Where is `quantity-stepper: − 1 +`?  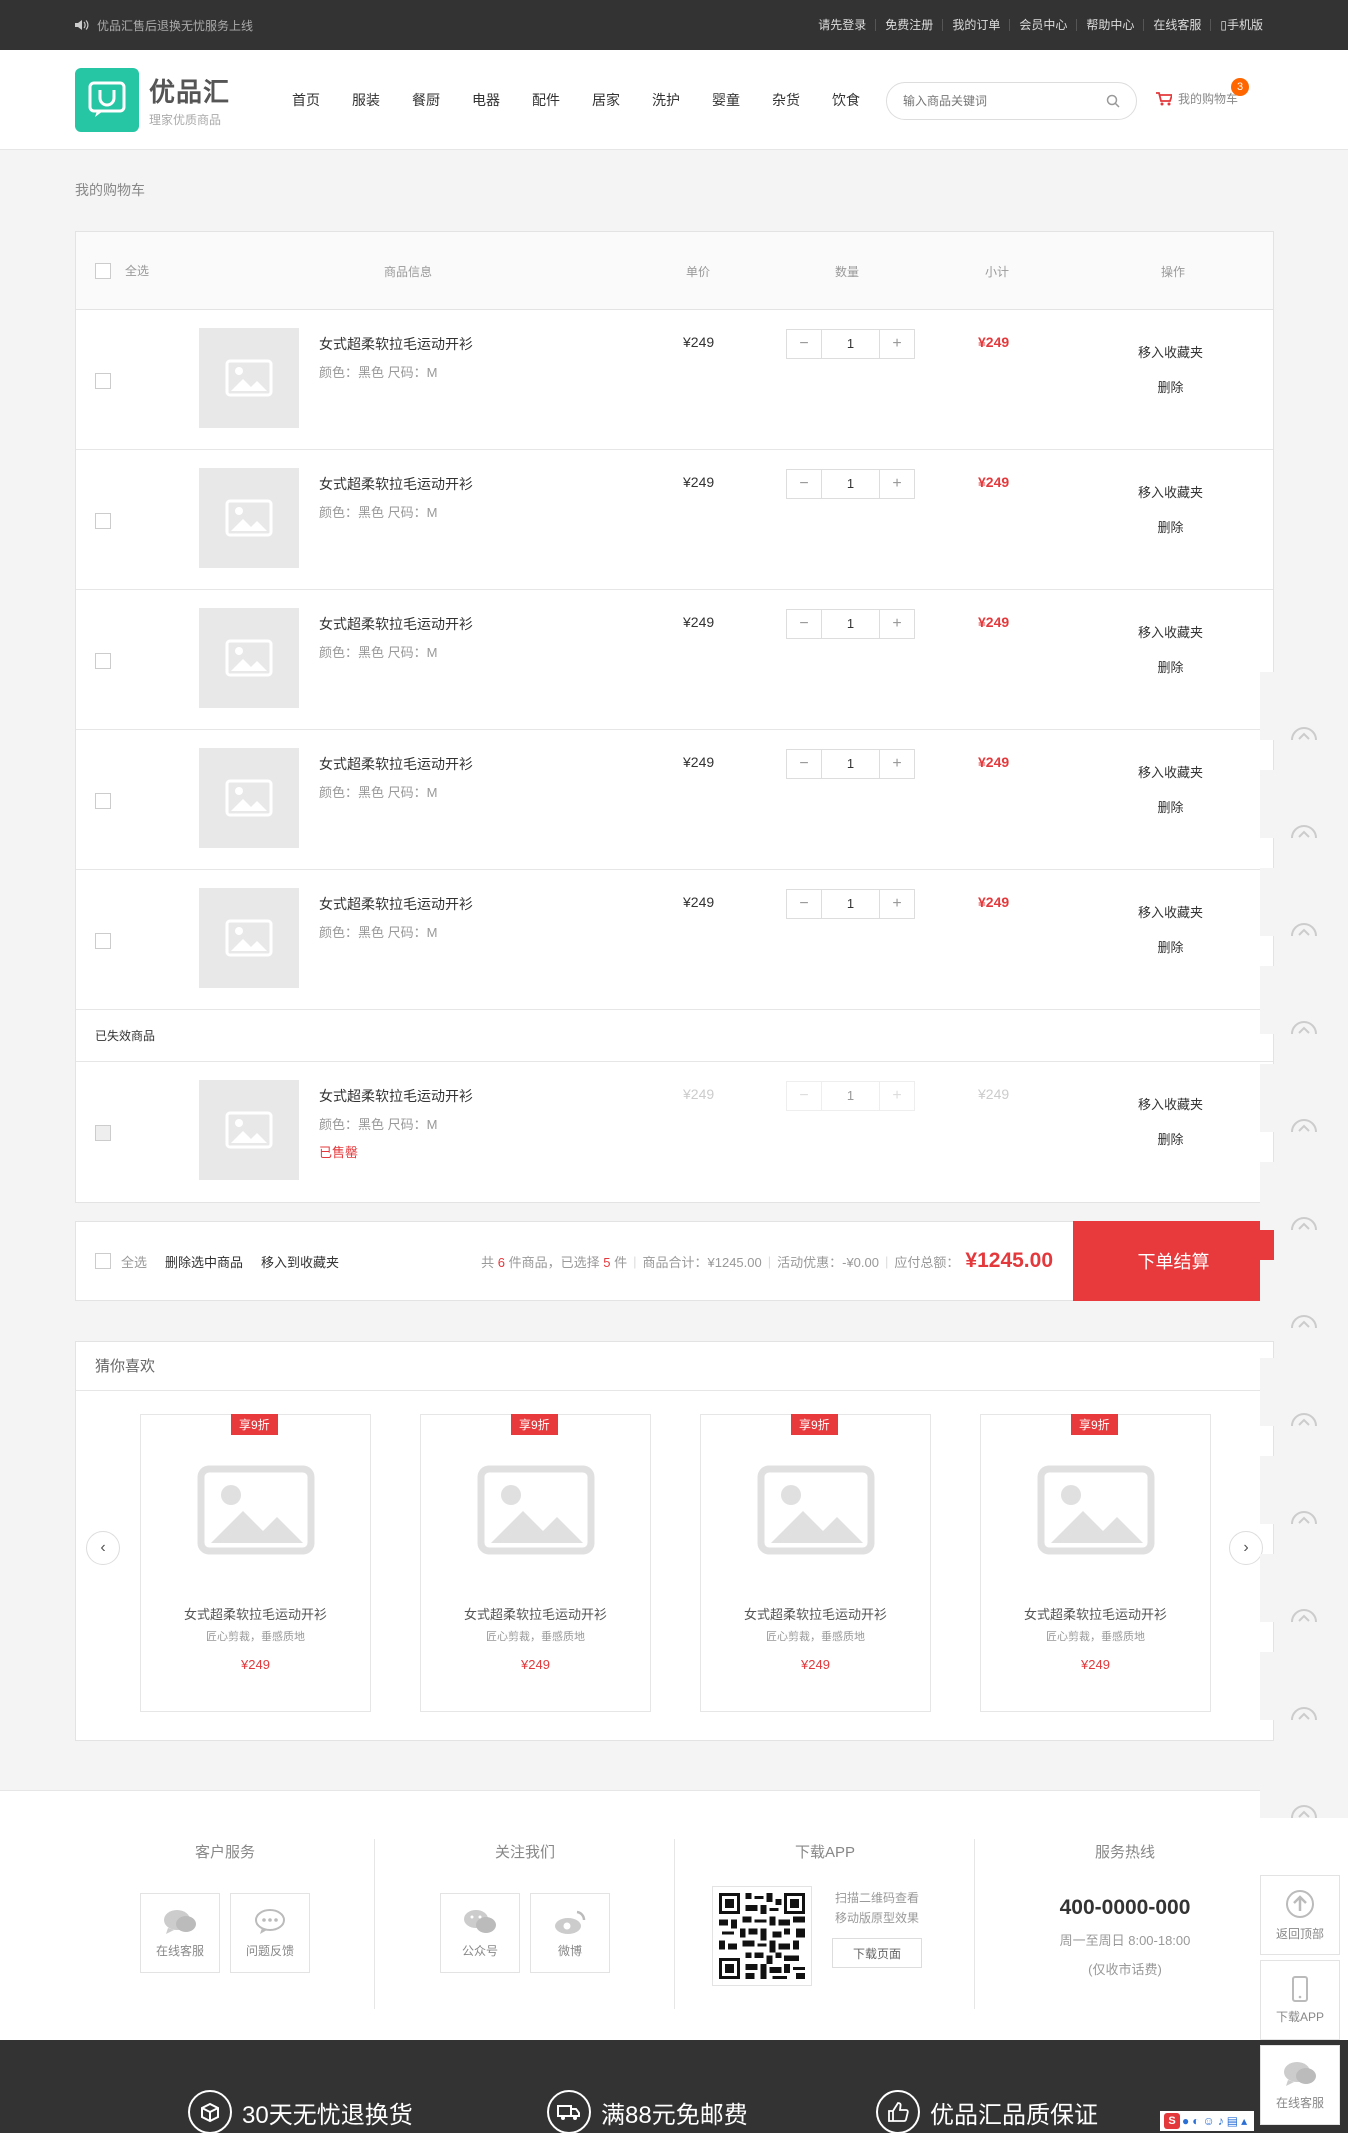
quantity-stepper: − 1 + is located at coordinates (850, 1096).